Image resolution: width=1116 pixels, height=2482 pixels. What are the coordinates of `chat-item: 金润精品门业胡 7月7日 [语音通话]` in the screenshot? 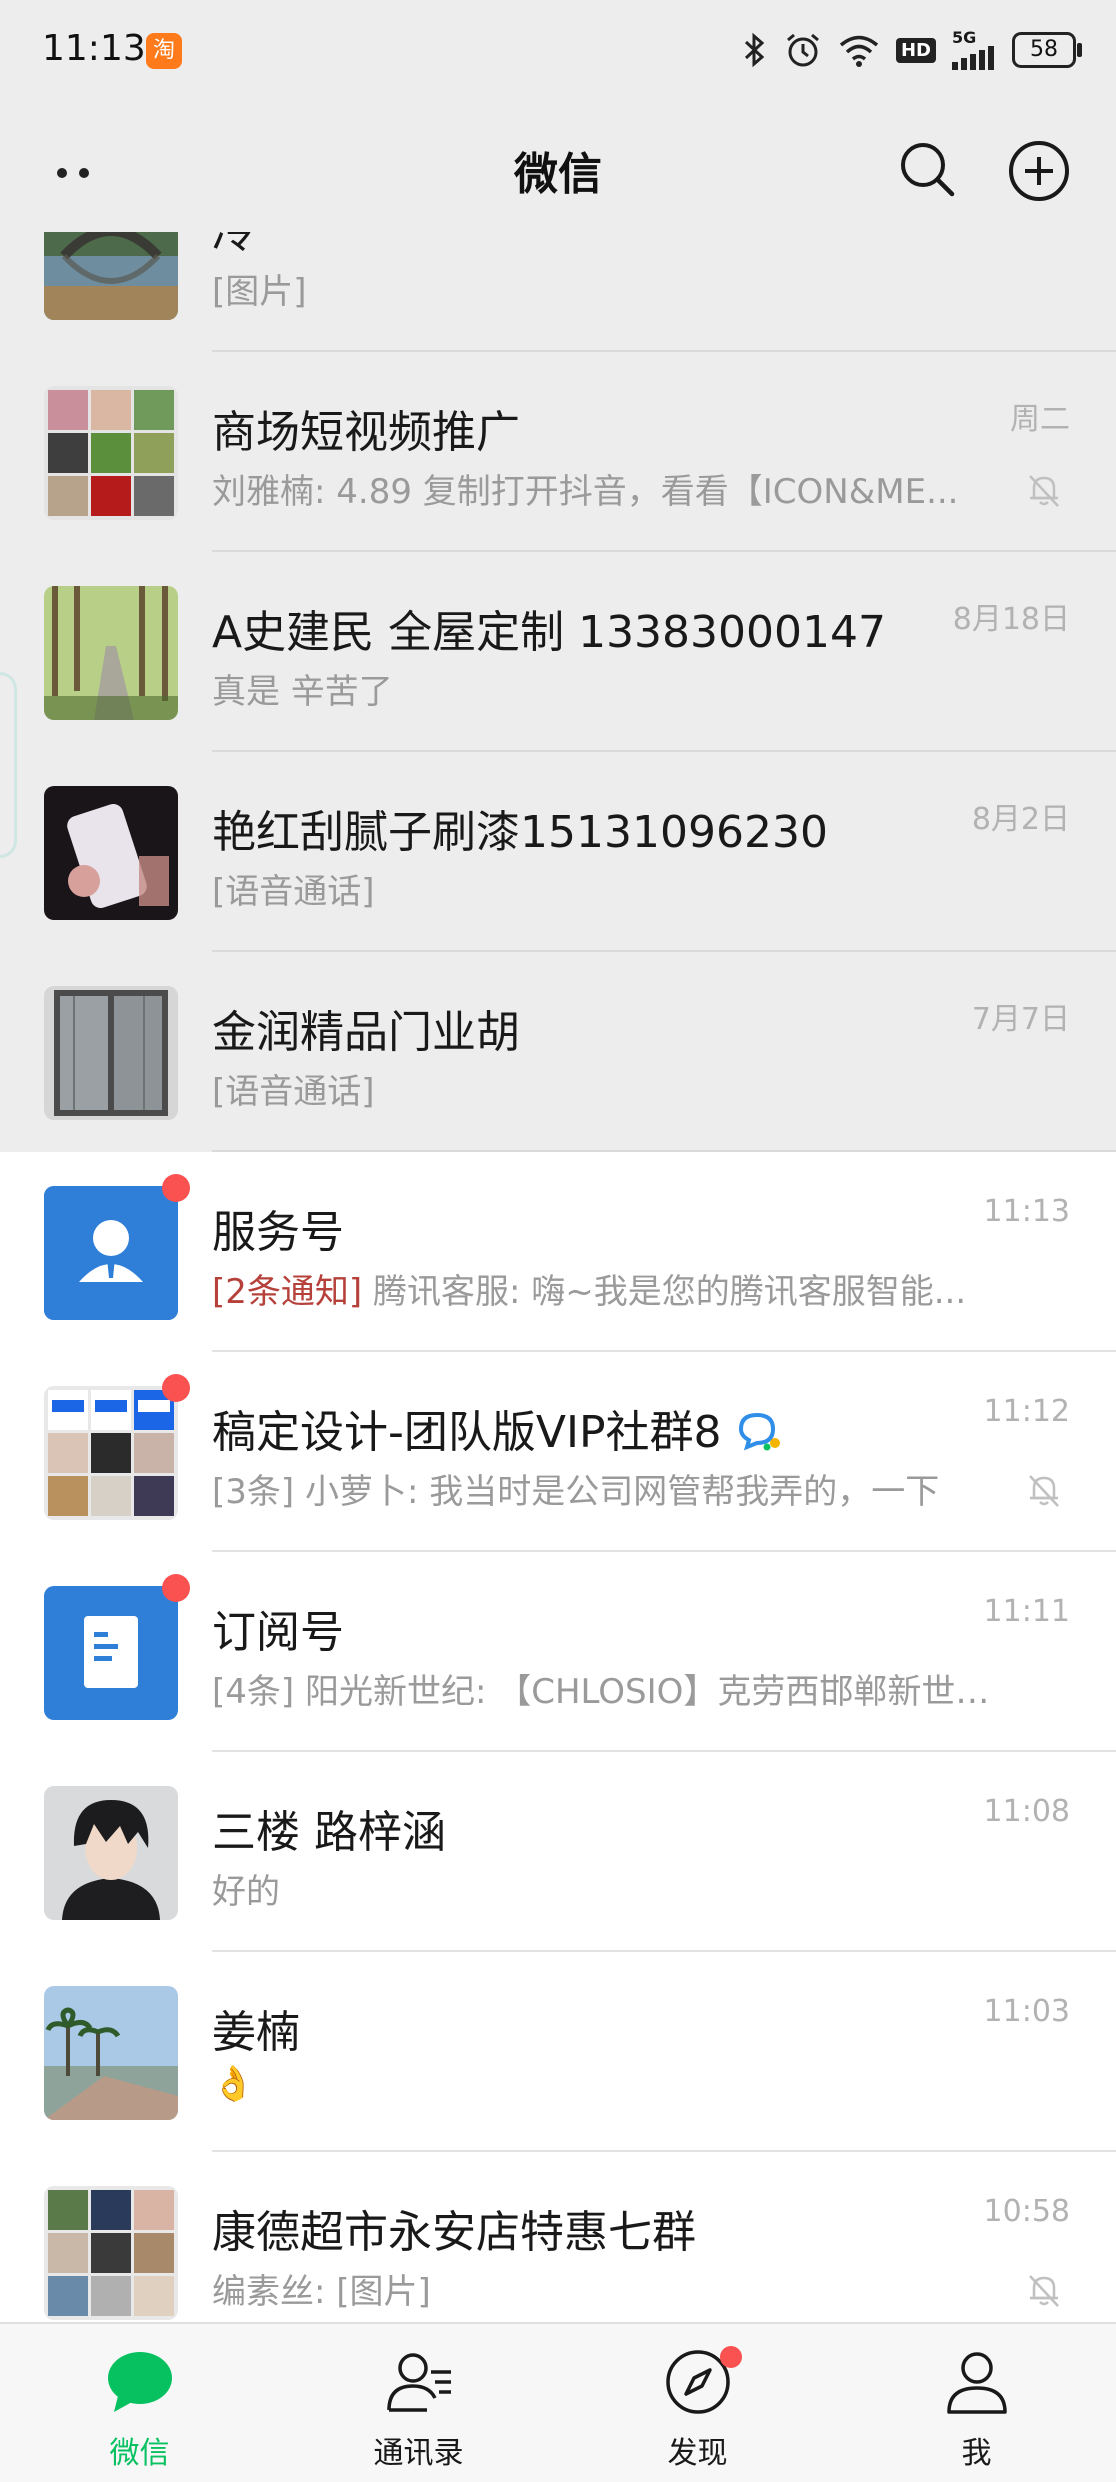 It's located at (558, 1052).